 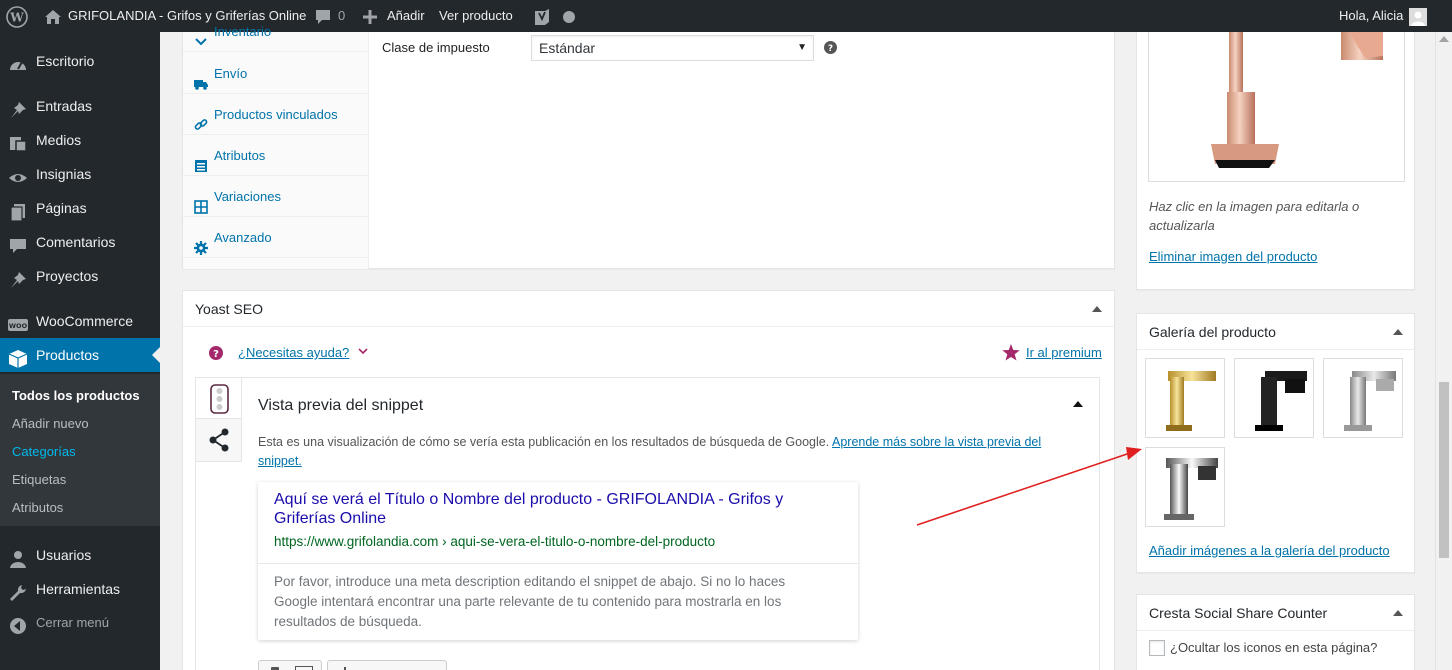 I want to click on annotation-arrow, so click(x=1029, y=486).